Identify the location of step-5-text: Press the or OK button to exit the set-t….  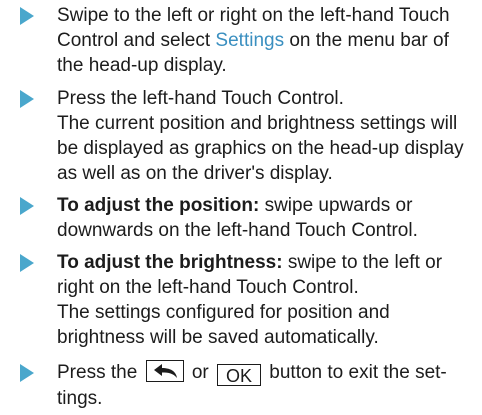
(265, 385).